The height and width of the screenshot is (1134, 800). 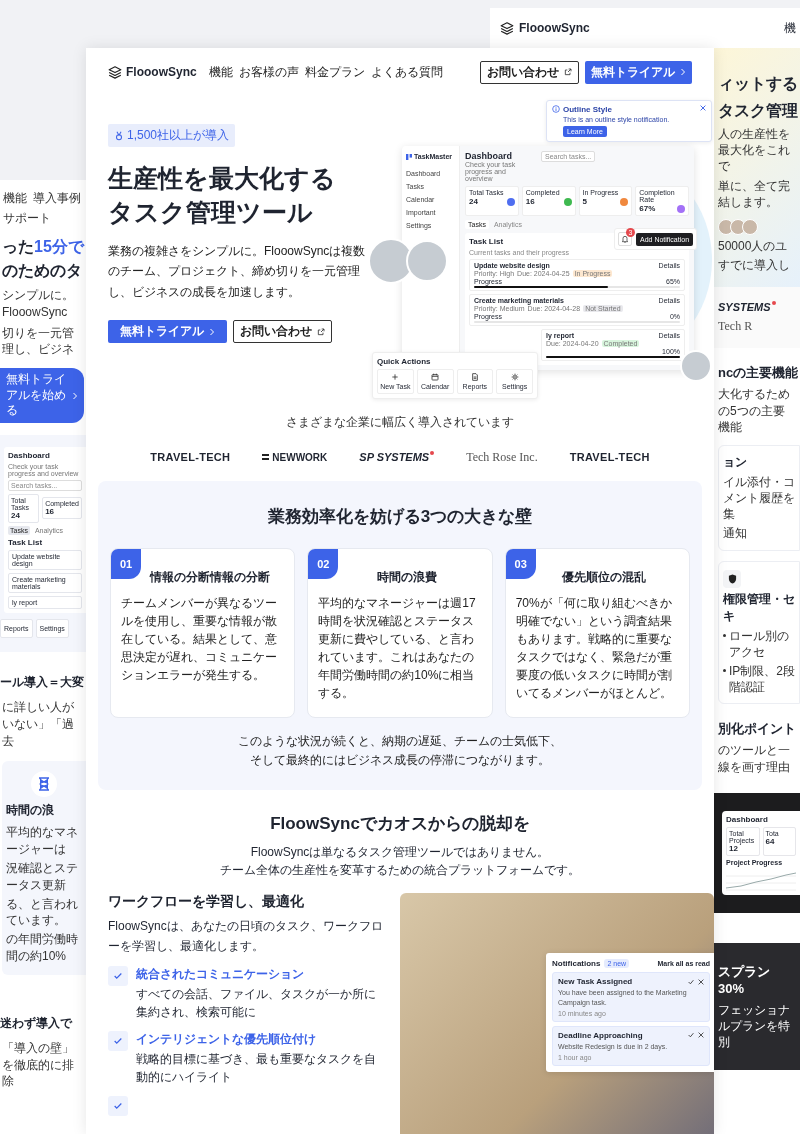 I want to click on number-tag: 03, so click(x=520, y=564).